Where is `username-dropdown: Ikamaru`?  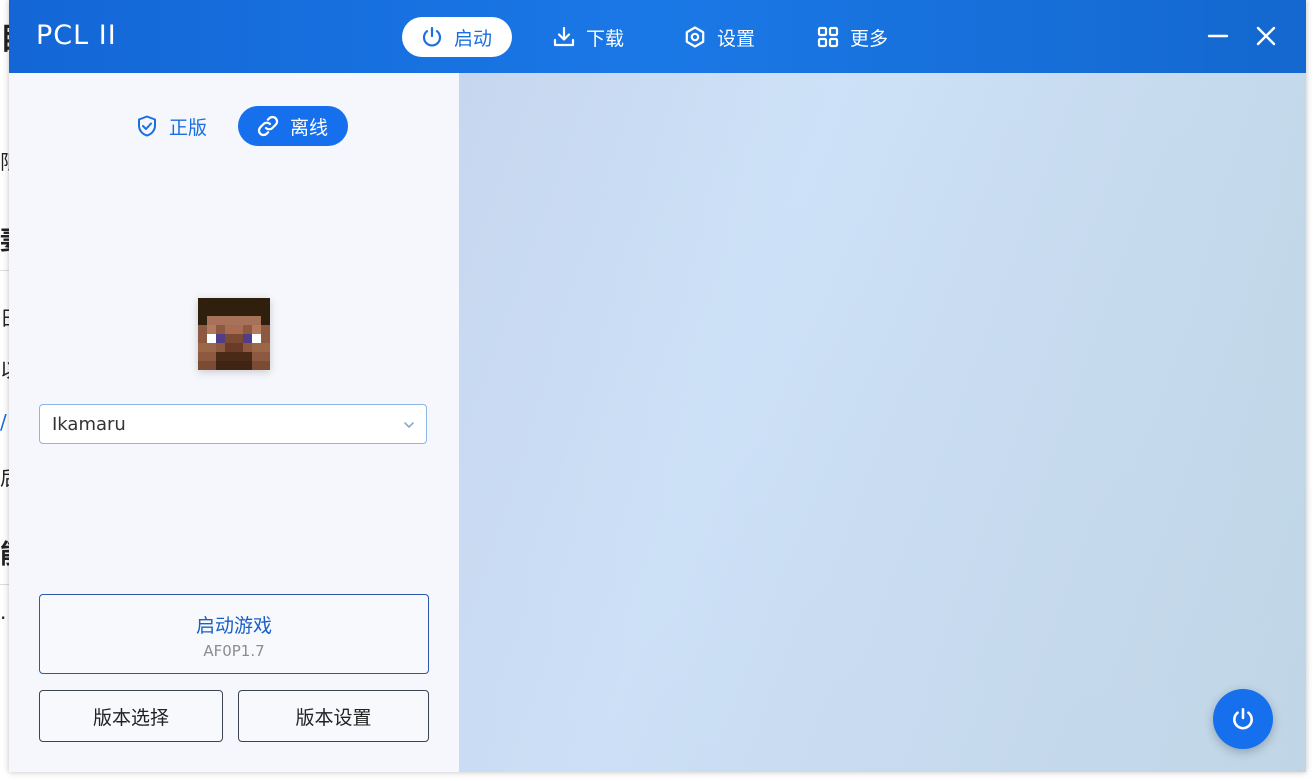 username-dropdown: Ikamaru is located at coordinates (233, 424).